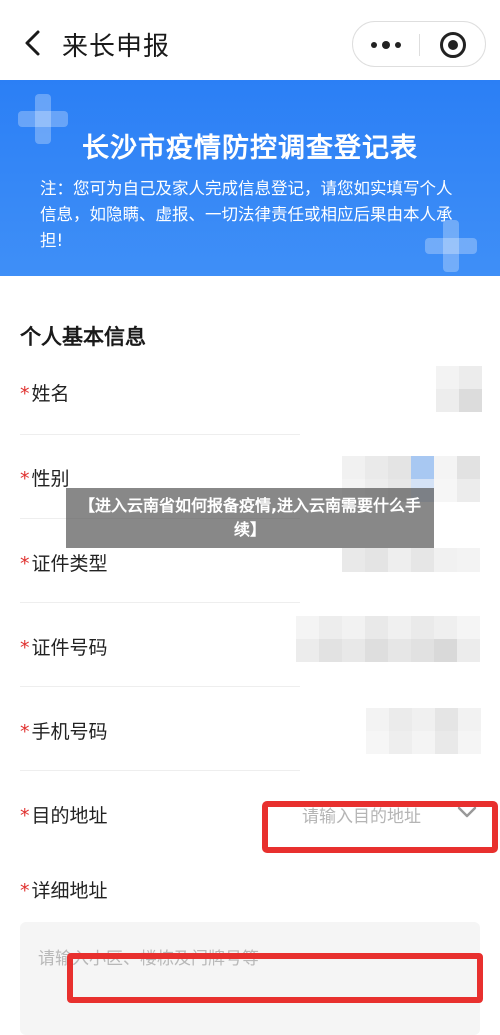 This screenshot has width=500, height=1035. What do you see at coordinates (45, 479) in the screenshot?
I see `field-gender-label: * 性别` at bounding box center [45, 479].